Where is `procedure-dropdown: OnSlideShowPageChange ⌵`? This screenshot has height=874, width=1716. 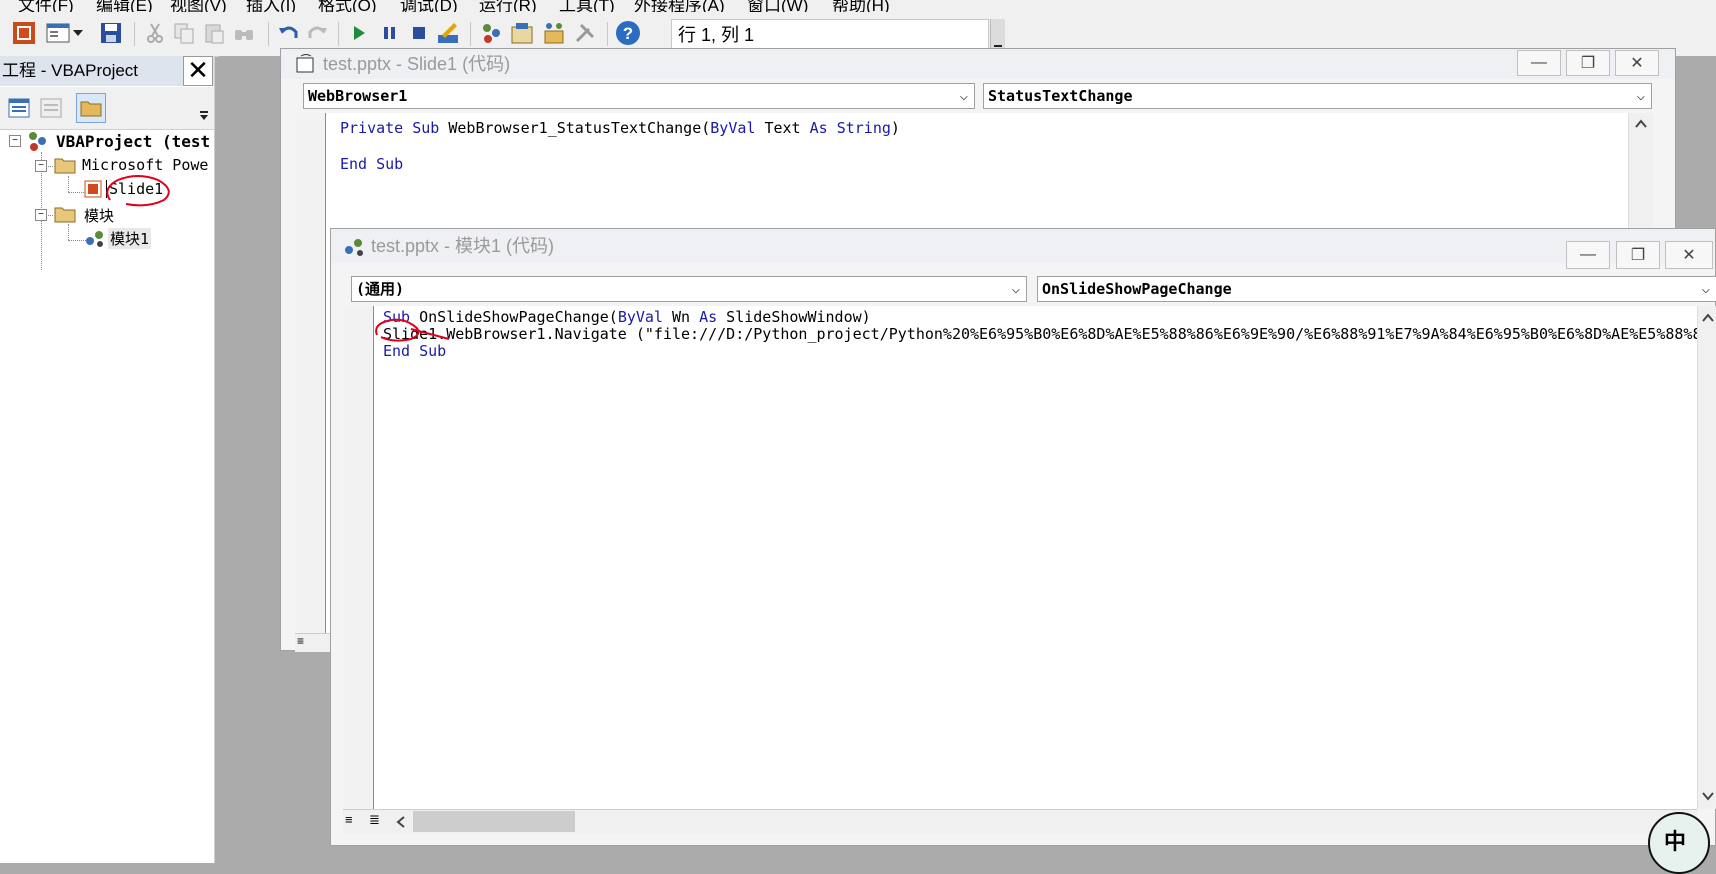
procedure-dropdown: OnSlideShowPageChange ⌵ is located at coordinates (1376, 289).